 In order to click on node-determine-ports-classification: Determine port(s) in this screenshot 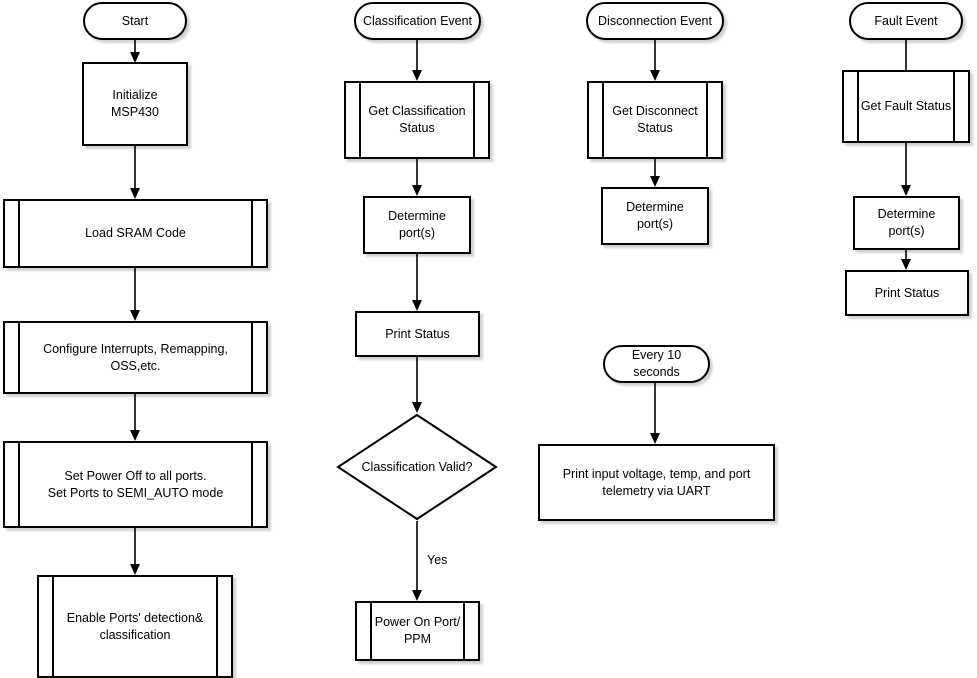, I will do `click(417, 225)`.